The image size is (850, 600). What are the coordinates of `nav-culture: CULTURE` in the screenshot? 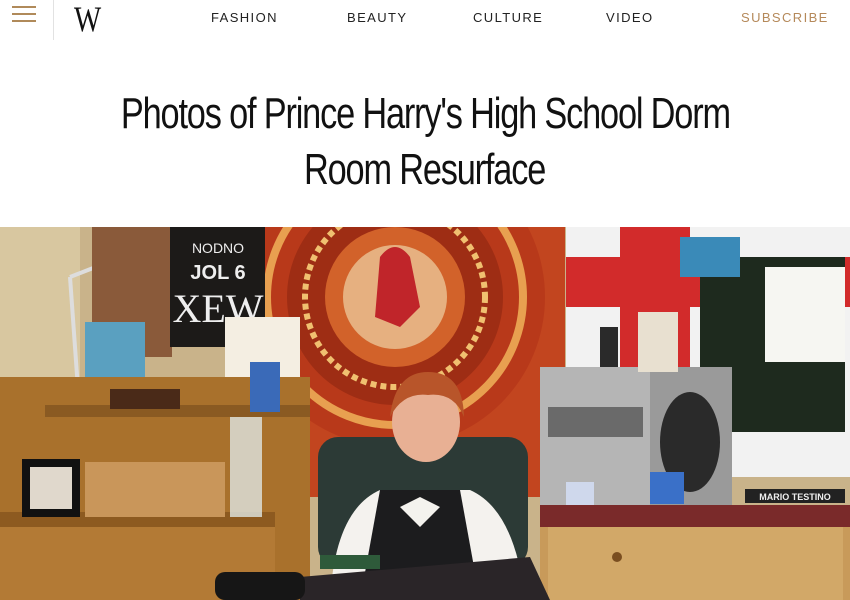 It's located at (508, 17).